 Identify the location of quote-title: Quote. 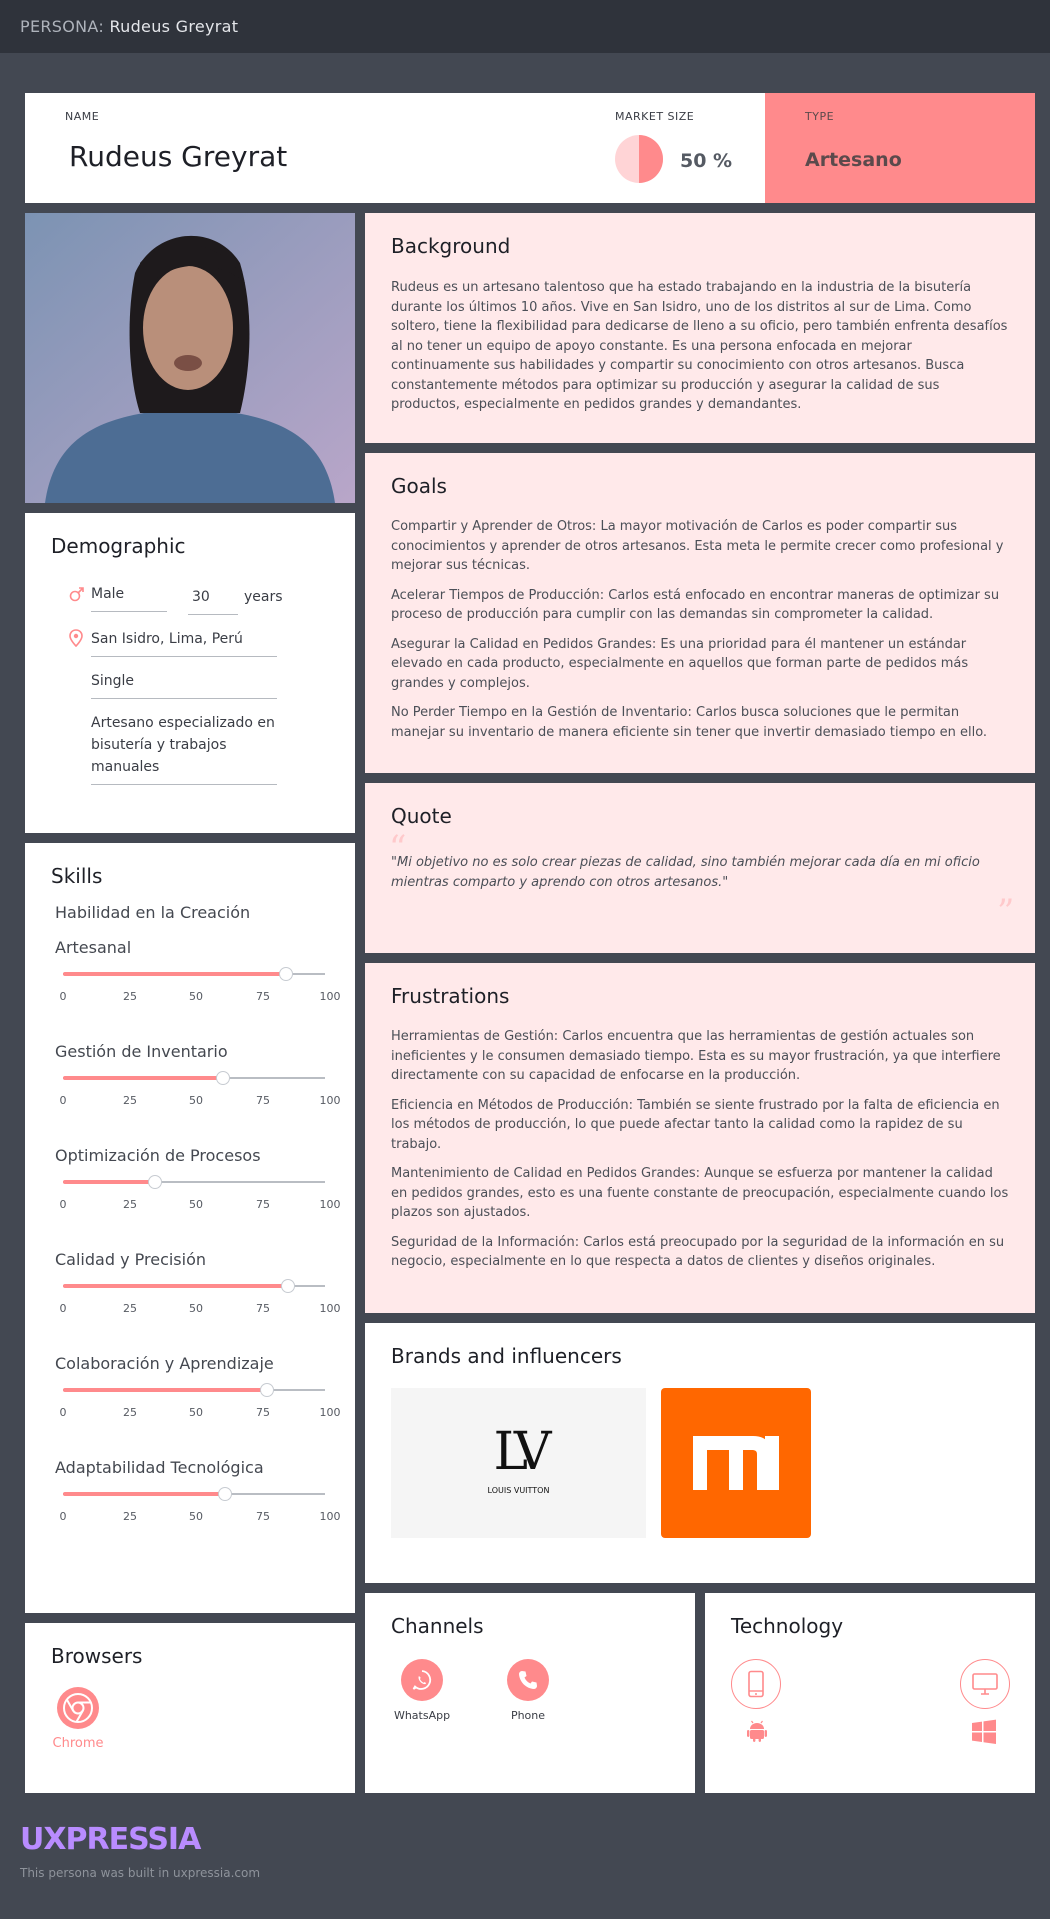
(421, 816).